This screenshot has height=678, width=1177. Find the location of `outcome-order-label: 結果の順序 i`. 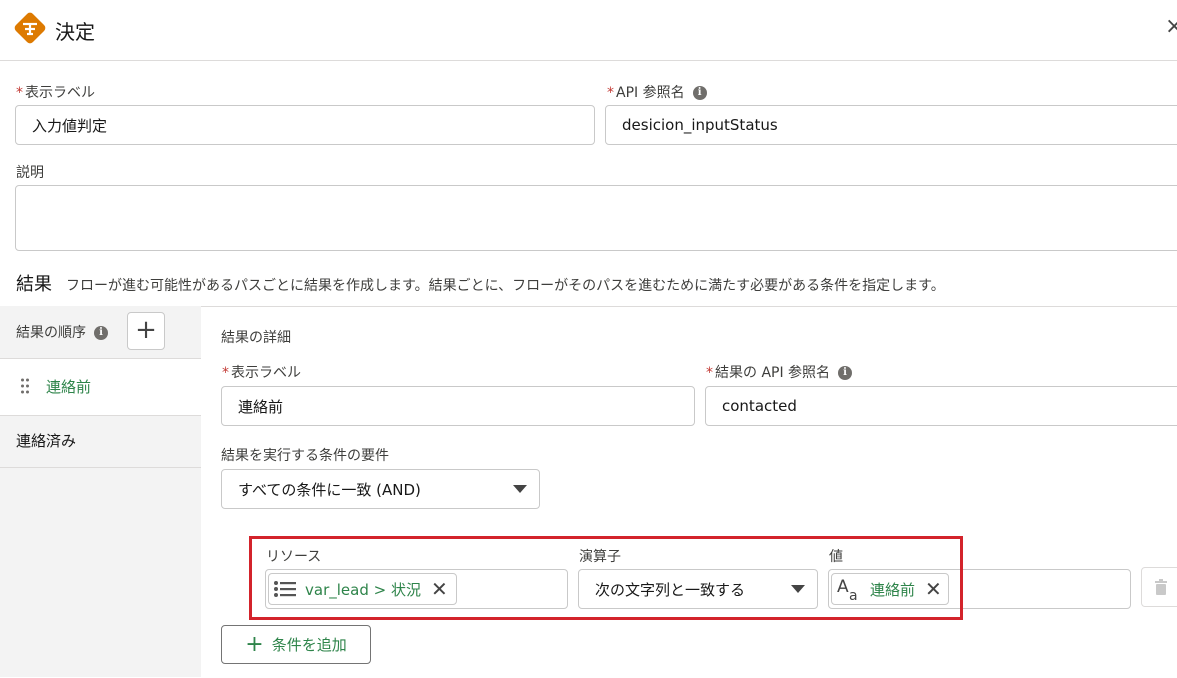

outcome-order-label: 結果の順序 i is located at coordinates (62, 332).